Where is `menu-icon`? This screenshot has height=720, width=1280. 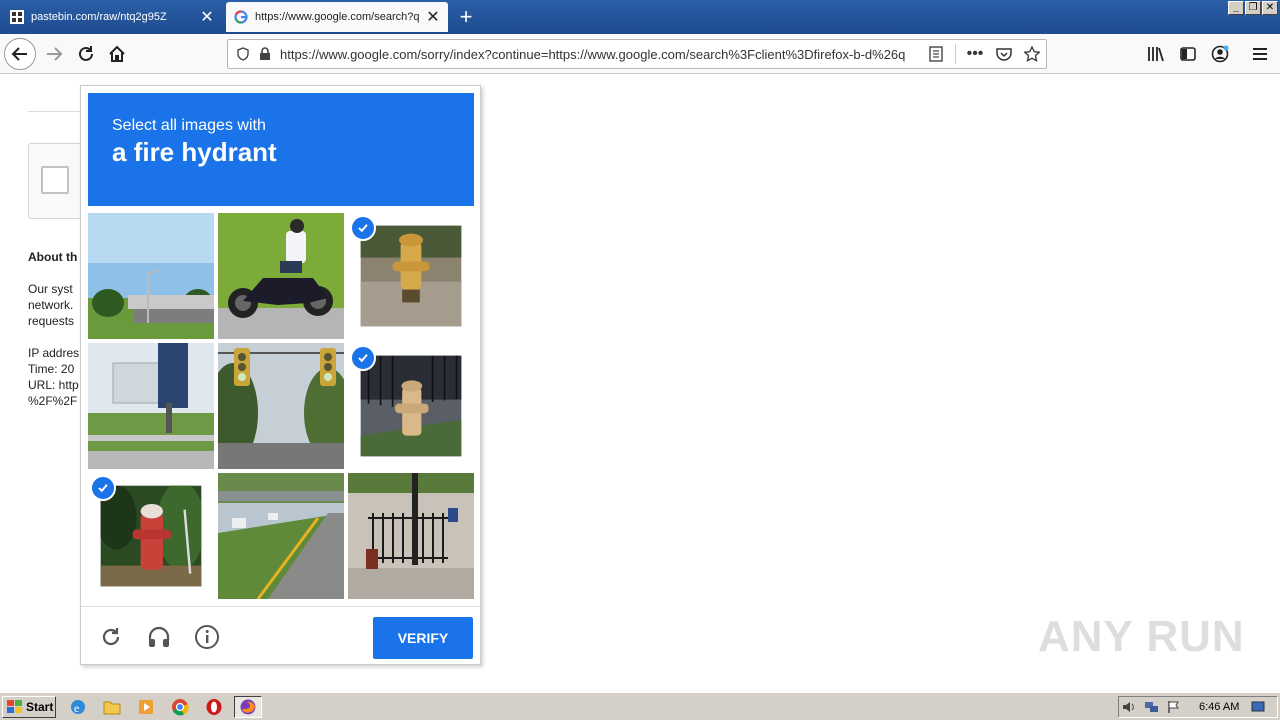
menu-icon is located at coordinates (1260, 54).